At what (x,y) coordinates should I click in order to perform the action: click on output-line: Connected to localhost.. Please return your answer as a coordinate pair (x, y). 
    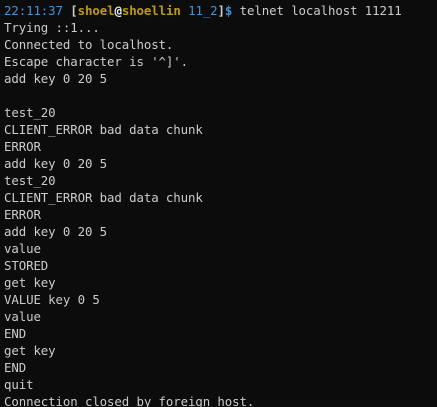
    Looking at the image, I should click on (89, 44).